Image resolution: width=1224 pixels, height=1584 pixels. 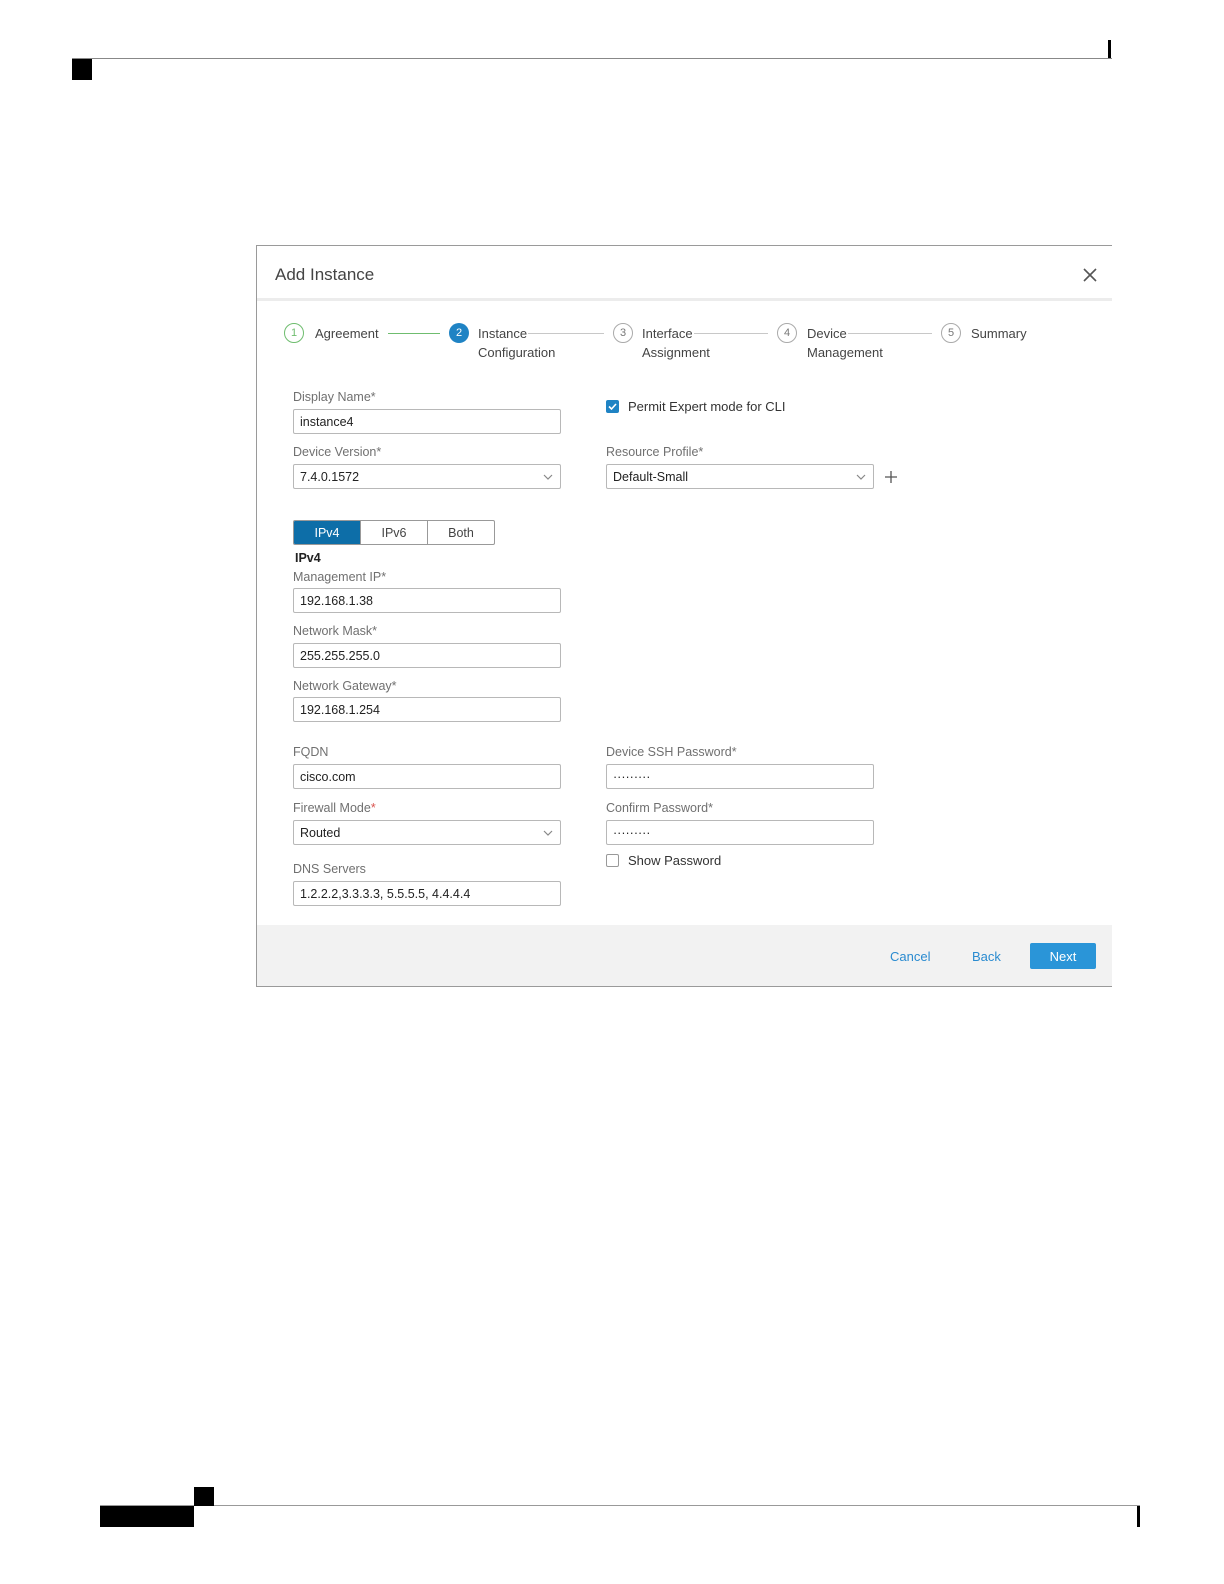 What do you see at coordinates (612, 860) in the screenshot?
I see `show-password-checkbox` at bounding box center [612, 860].